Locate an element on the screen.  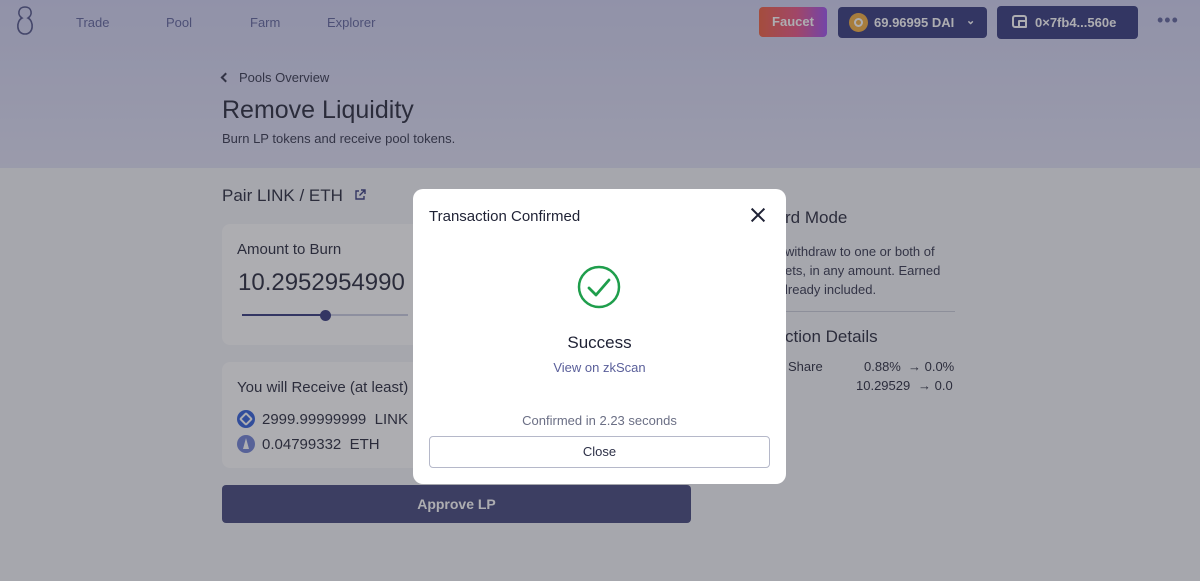
check-circle-icon is located at coordinates (599, 287).